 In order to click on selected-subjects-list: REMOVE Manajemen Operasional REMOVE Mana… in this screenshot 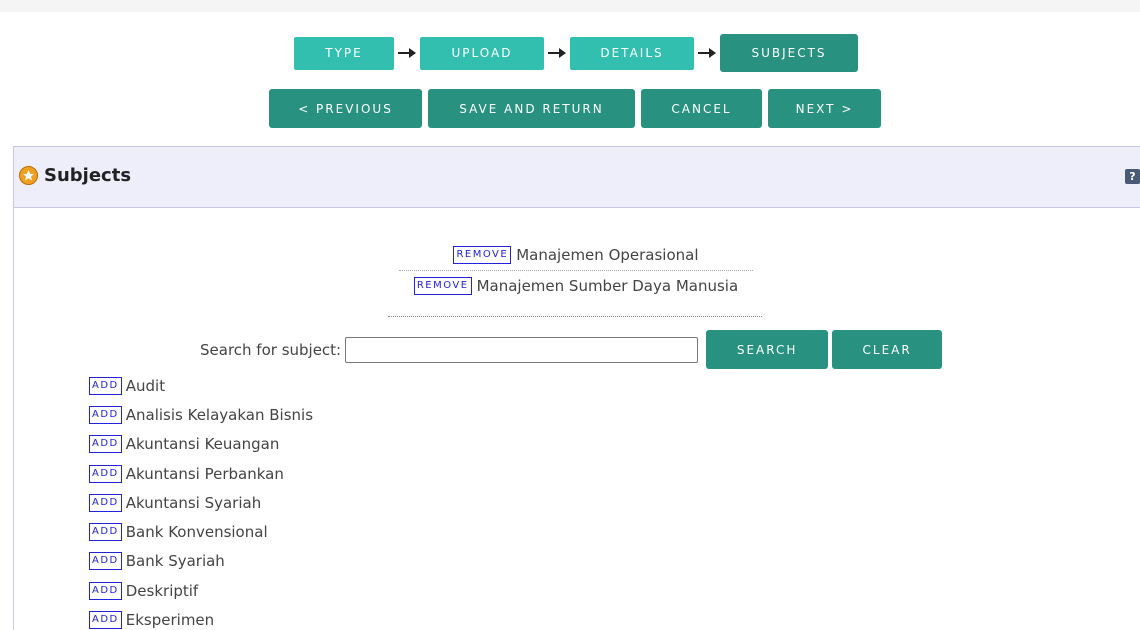, I will do `click(576, 270)`.